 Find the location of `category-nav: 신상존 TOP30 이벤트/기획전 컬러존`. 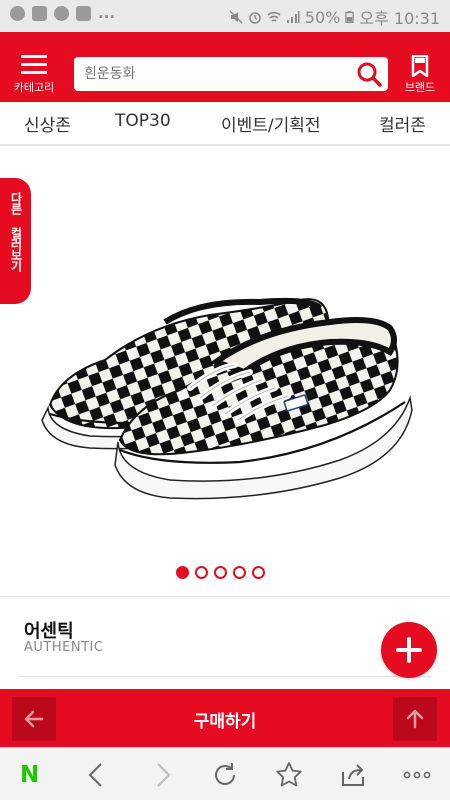

category-nav: 신상존 TOP30 이벤트/기획전 컬러존 is located at coordinates (225, 124).